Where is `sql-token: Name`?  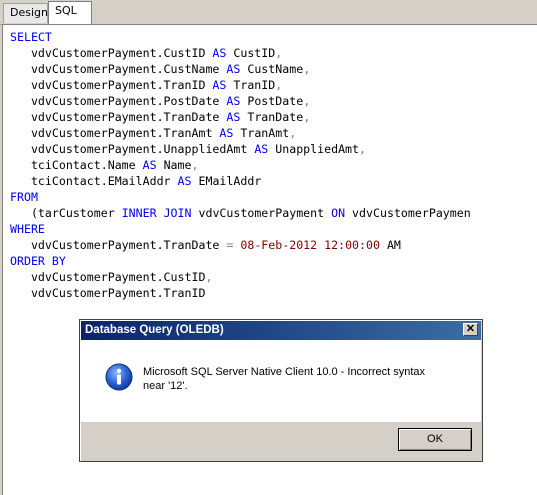
sql-token: Name is located at coordinates (174, 165).